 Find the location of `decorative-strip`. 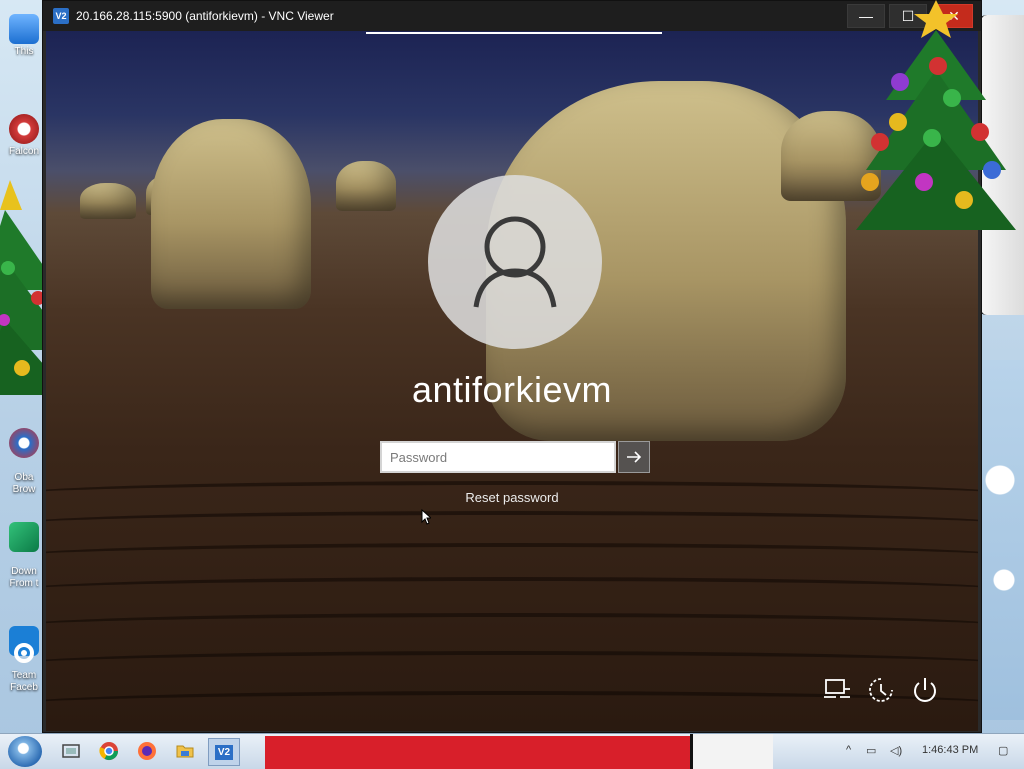

decorative-strip is located at coordinates (731, 751).